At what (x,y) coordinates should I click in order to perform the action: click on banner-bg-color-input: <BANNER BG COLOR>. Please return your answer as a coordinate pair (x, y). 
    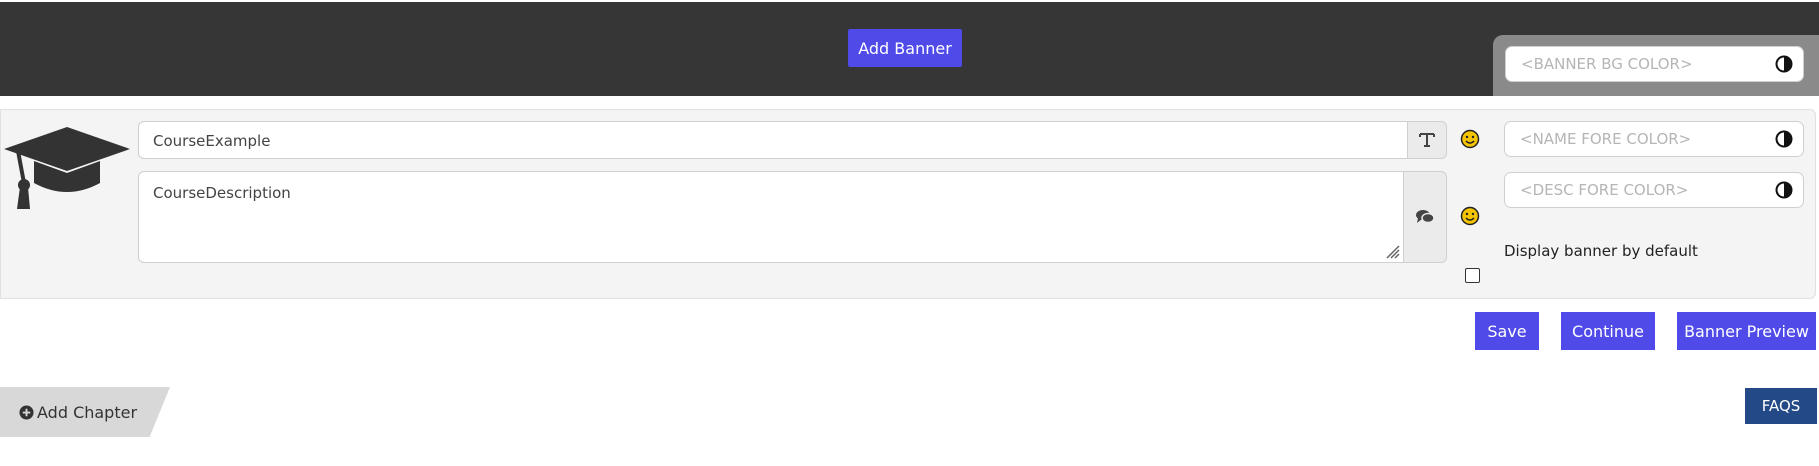
    Looking at the image, I should click on (1654, 64).